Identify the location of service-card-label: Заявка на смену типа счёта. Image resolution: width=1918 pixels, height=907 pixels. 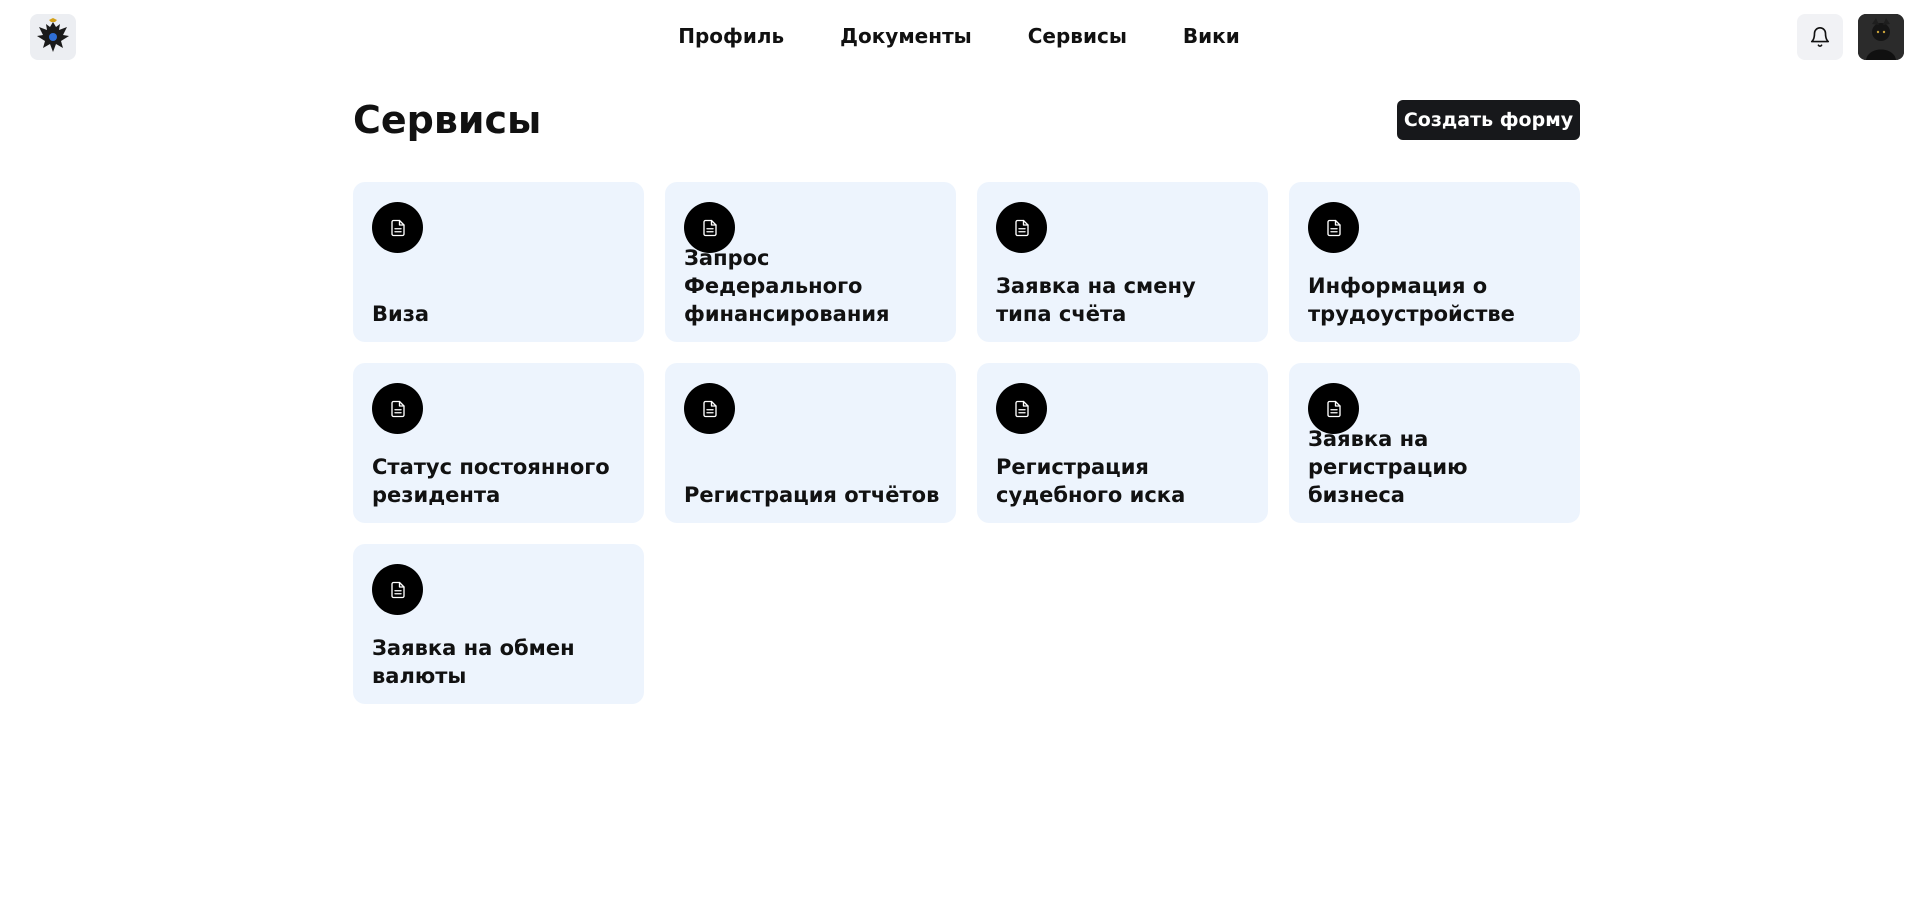
(1096, 300).